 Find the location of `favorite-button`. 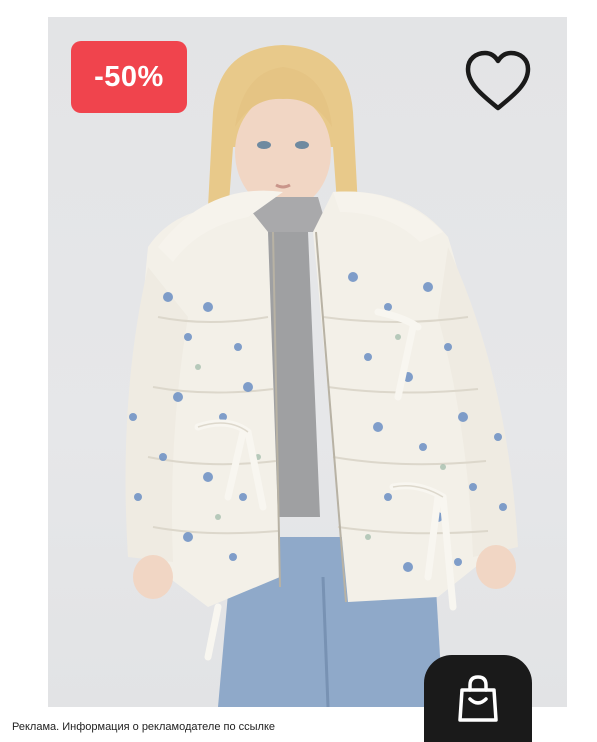

favorite-button is located at coordinates (498, 81).